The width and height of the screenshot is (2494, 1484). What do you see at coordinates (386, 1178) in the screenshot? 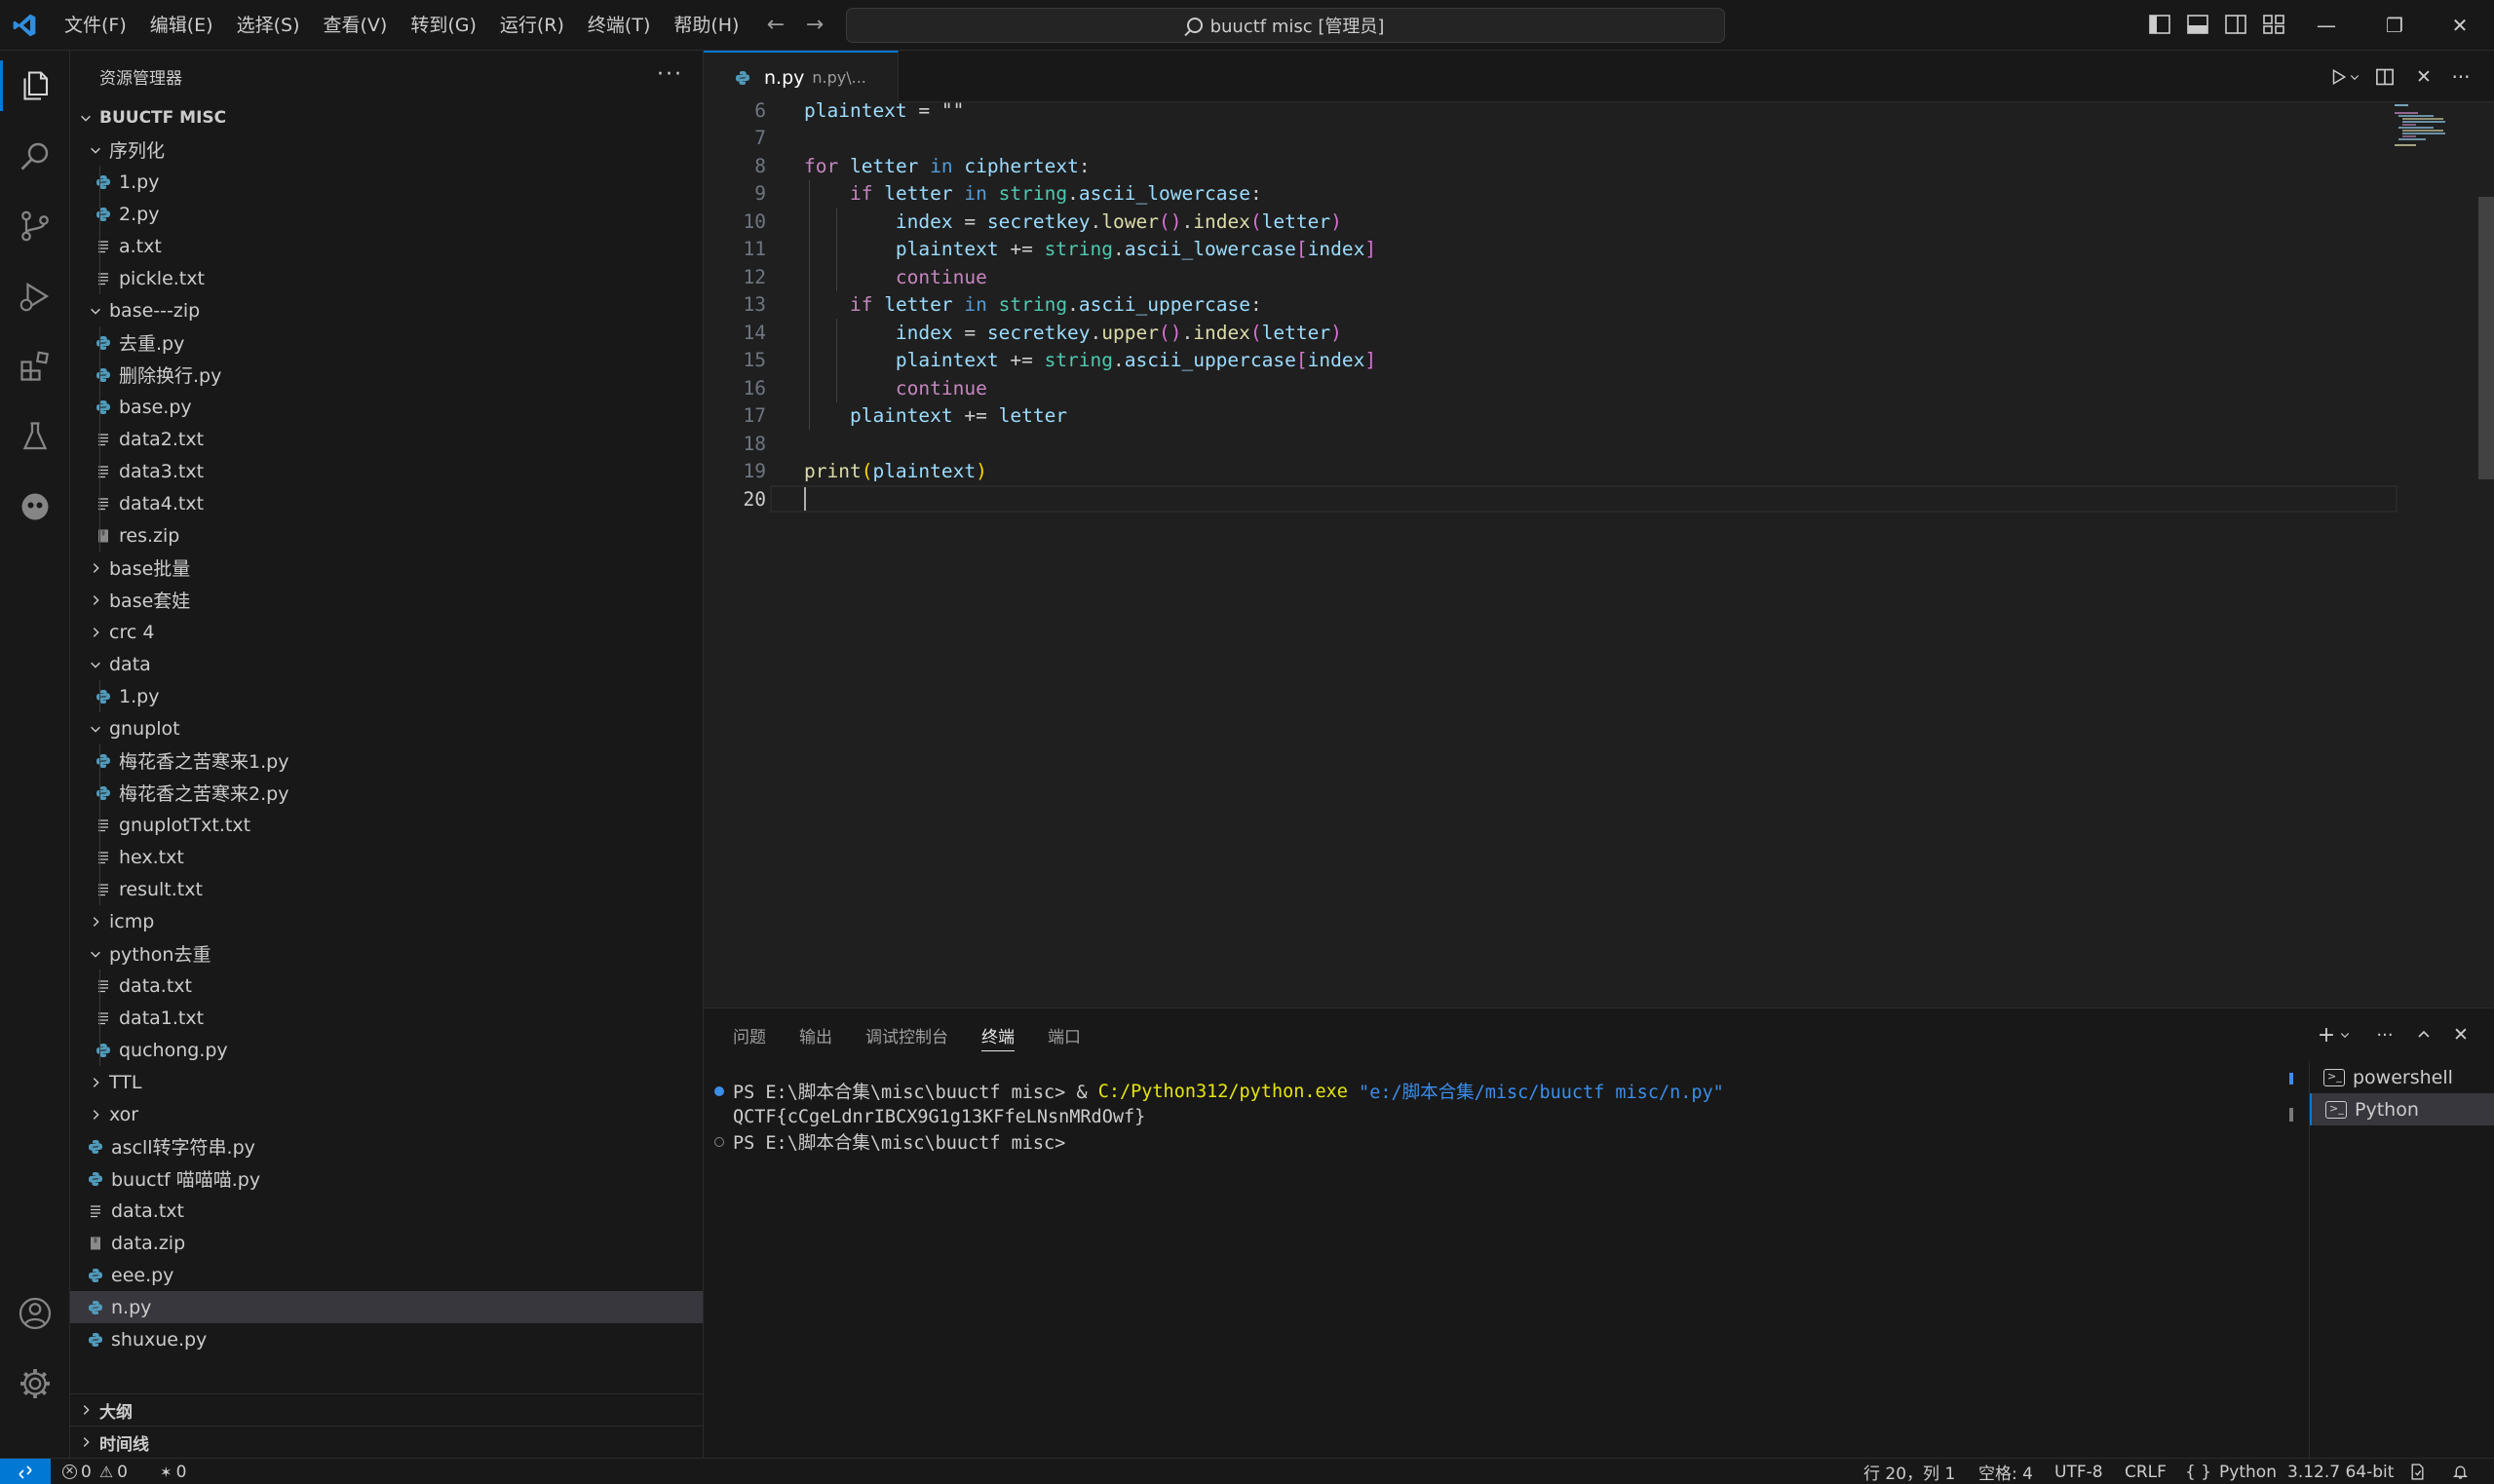
I see `tree-file: buuctf 喵喵喵.py` at bounding box center [386, 1178].